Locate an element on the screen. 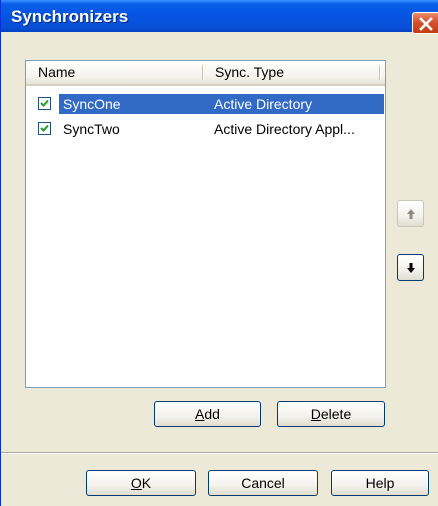 The width and height of the screenshot is (438, 506). add-button-label-post: dd is located at coordinates (212, 414).